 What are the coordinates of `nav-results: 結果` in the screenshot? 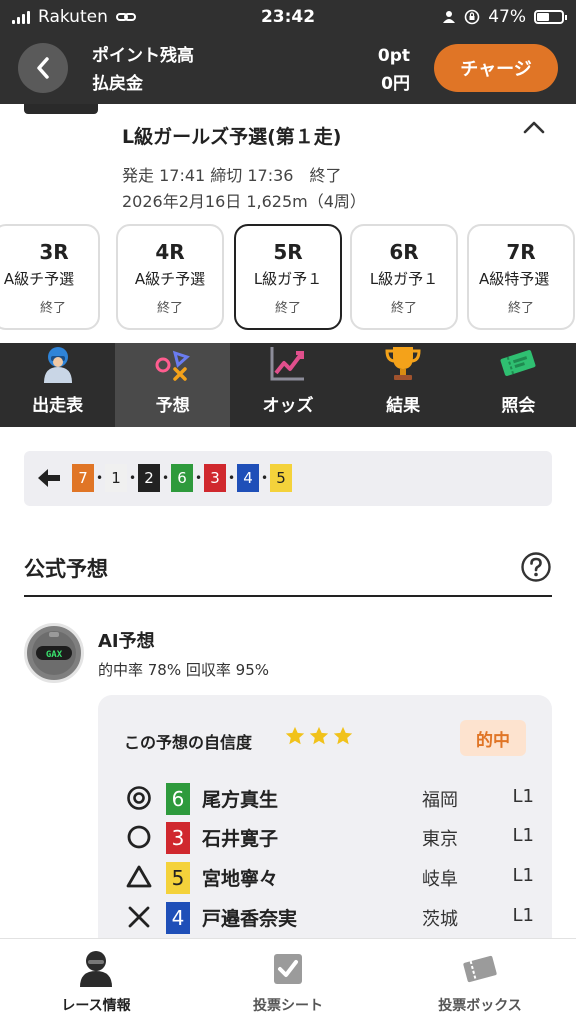 It's located at (403, 385).